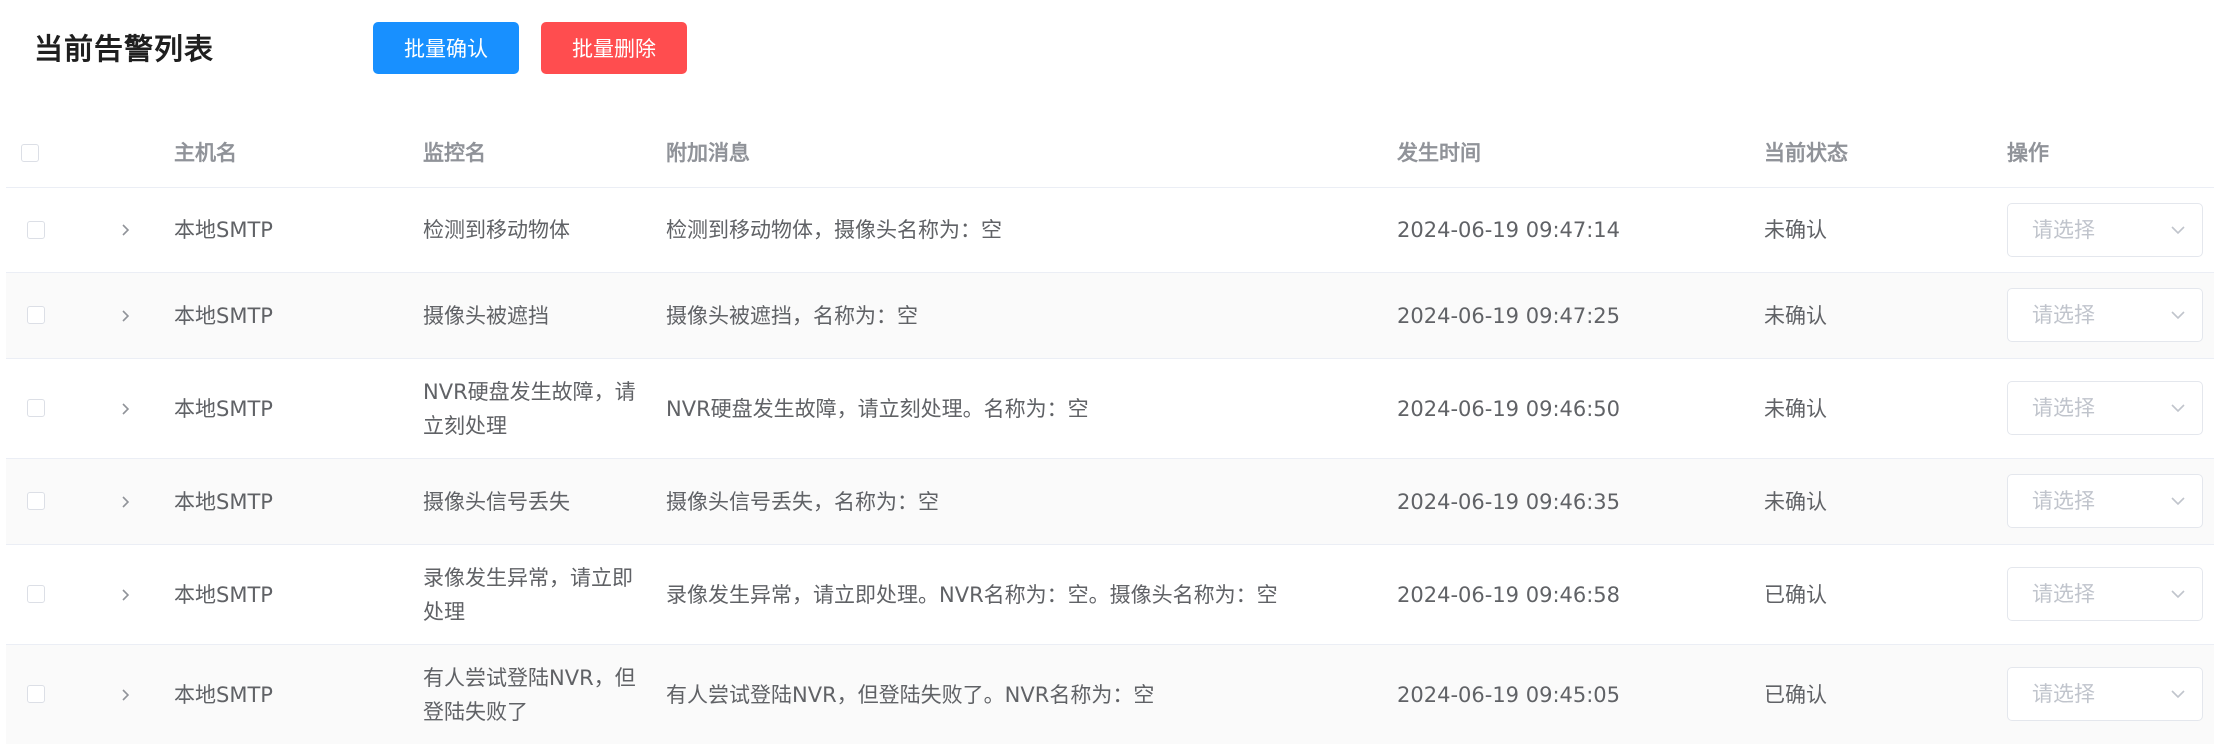 This screenshot has width=2214, height=744. I want to click on table-header: 主机名 监控名 附加消息 发生时间 当前状态 操作, so click(1110, 154).